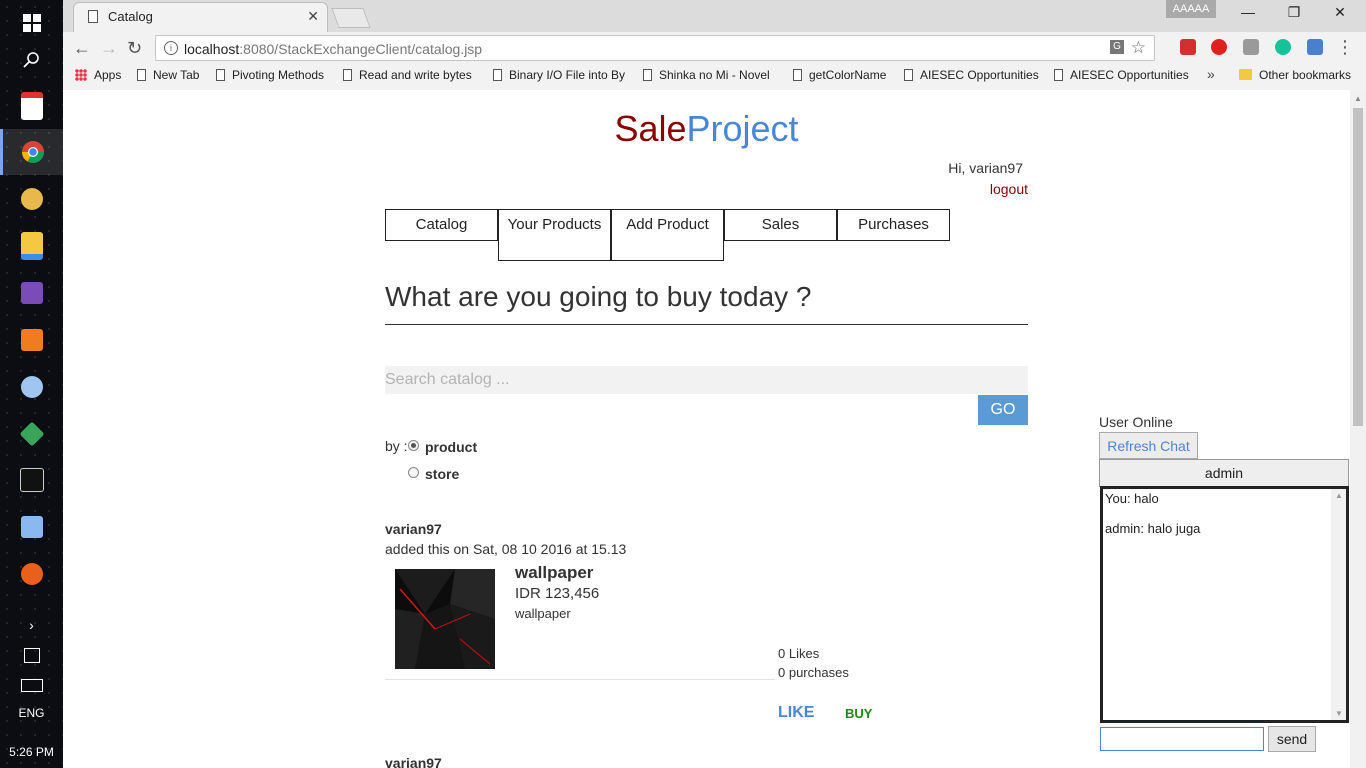 Image resolution: width=1366 pixels, height=768 pixels. I want to click on terminal-icon, so click(31, 480).